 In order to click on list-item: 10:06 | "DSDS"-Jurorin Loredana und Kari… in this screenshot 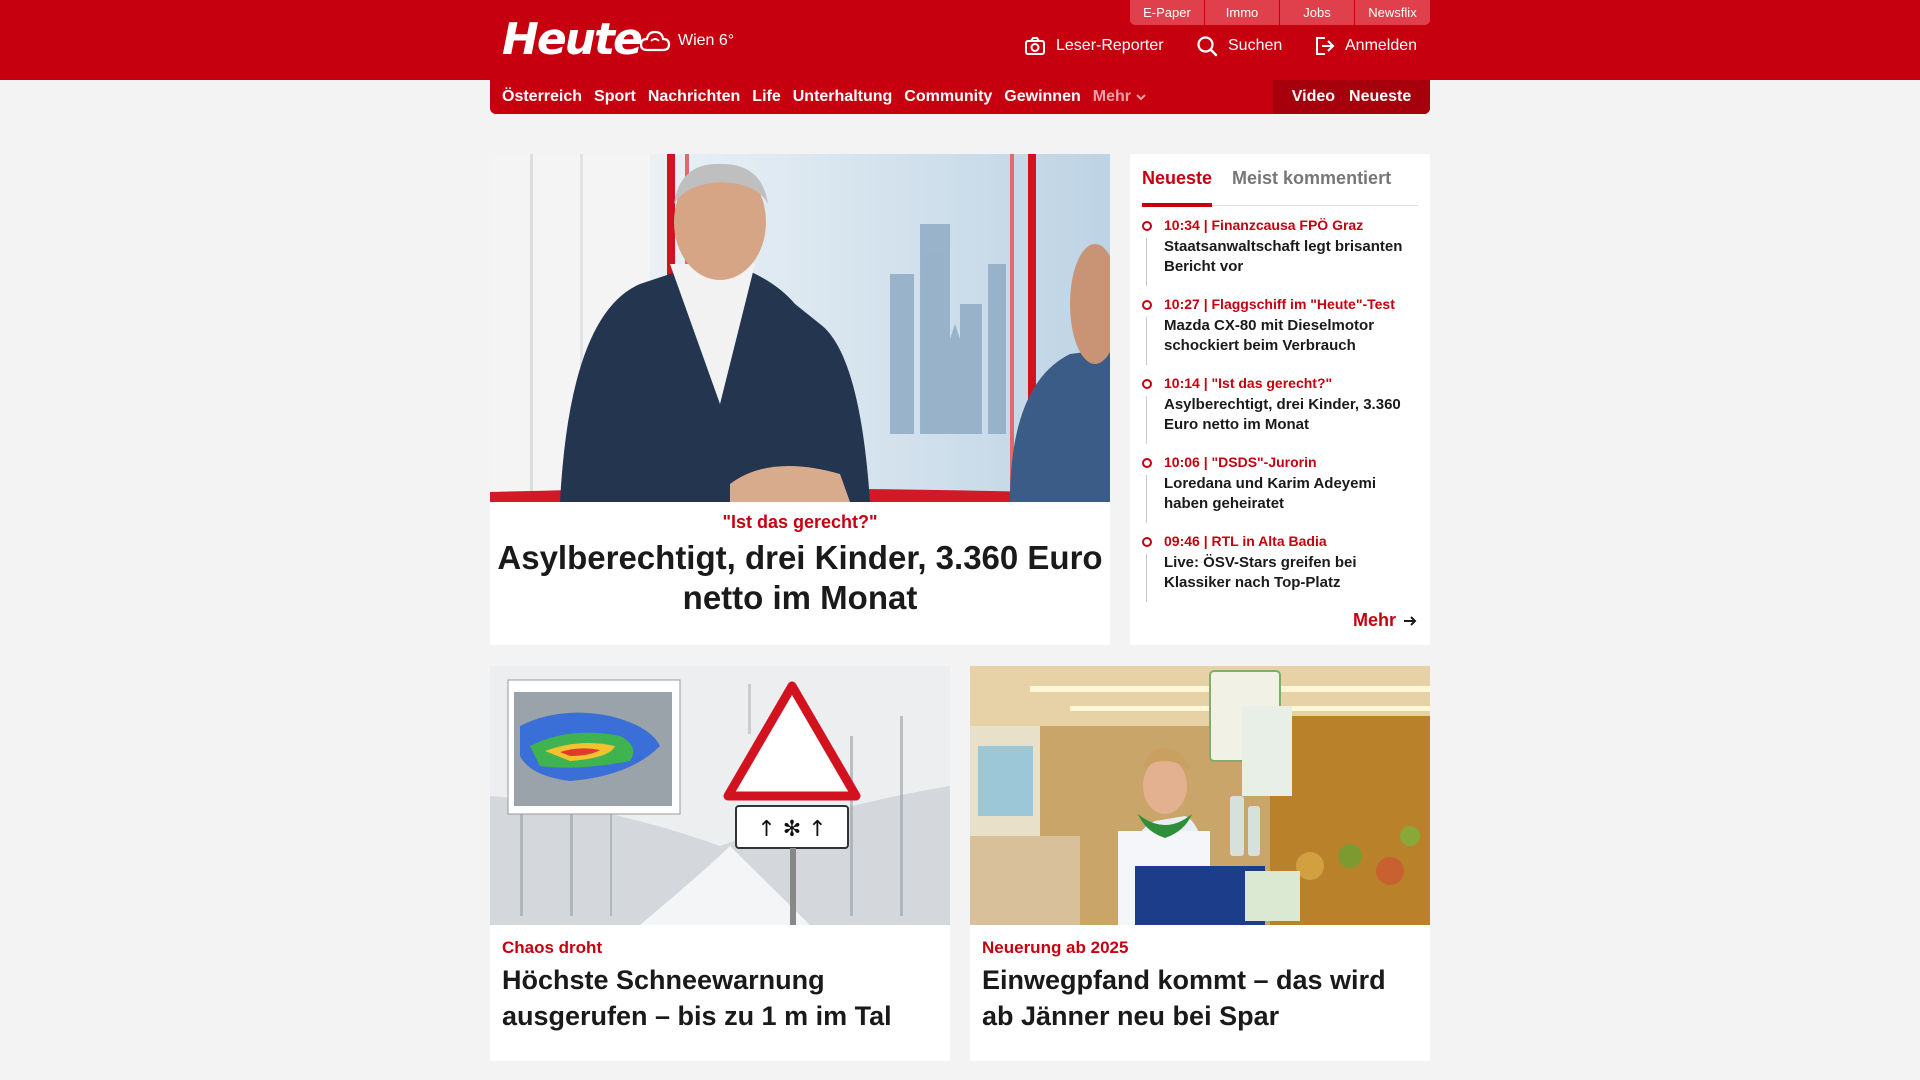, I will do `click(1280, 492)`.